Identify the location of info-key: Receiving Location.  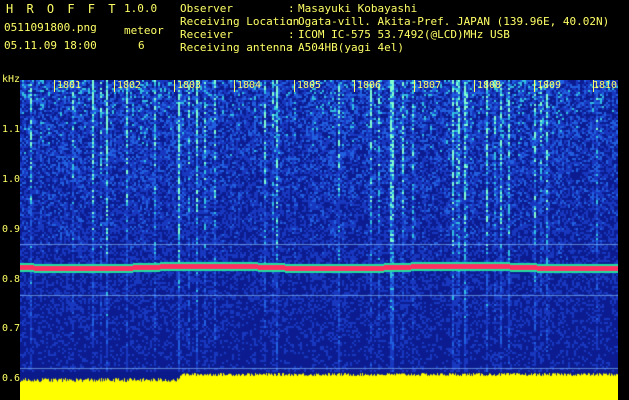
(240, 21).